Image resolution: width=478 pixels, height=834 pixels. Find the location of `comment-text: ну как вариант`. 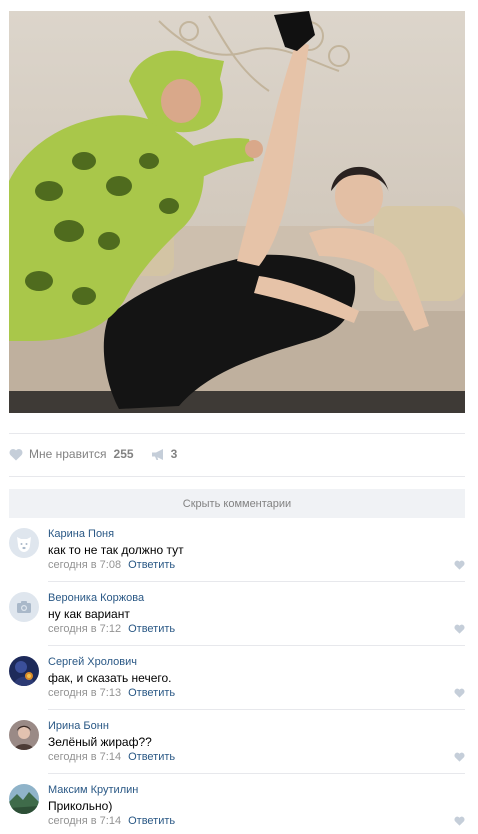

comment-text: ну как вариант is located at coordinates (89, 614).